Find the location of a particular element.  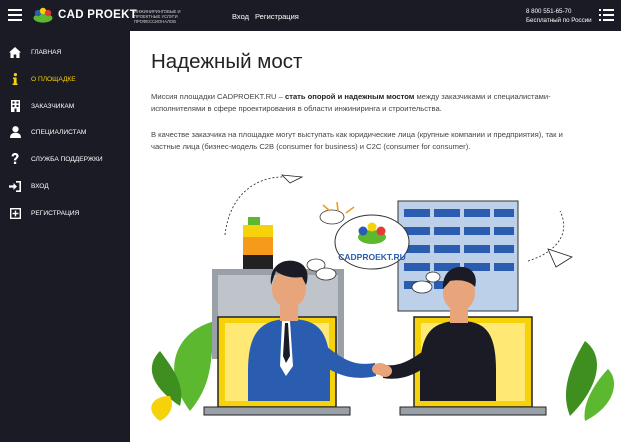

mission-text-bold: стать опорой и надежным мостом is located at coordinates (350, 96).